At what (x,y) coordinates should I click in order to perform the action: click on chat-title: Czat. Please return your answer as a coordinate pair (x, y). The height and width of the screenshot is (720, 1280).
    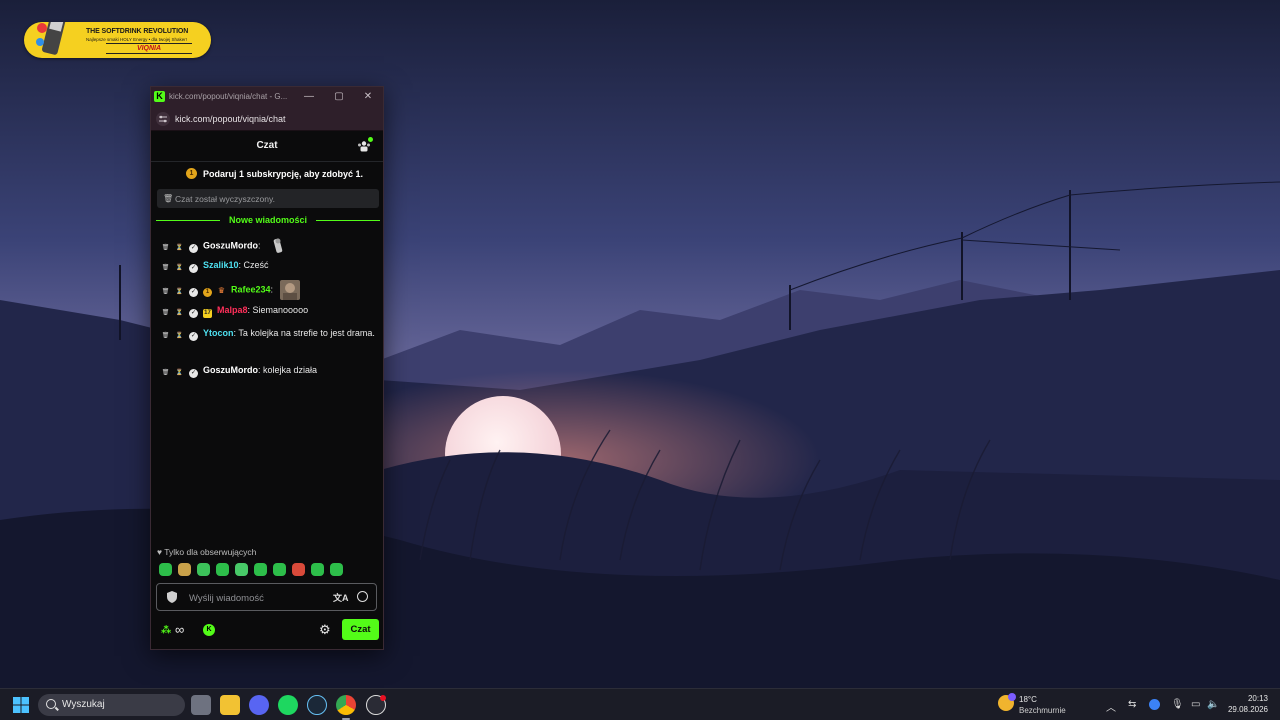
    Looking at the image, I should click on (267, 145).